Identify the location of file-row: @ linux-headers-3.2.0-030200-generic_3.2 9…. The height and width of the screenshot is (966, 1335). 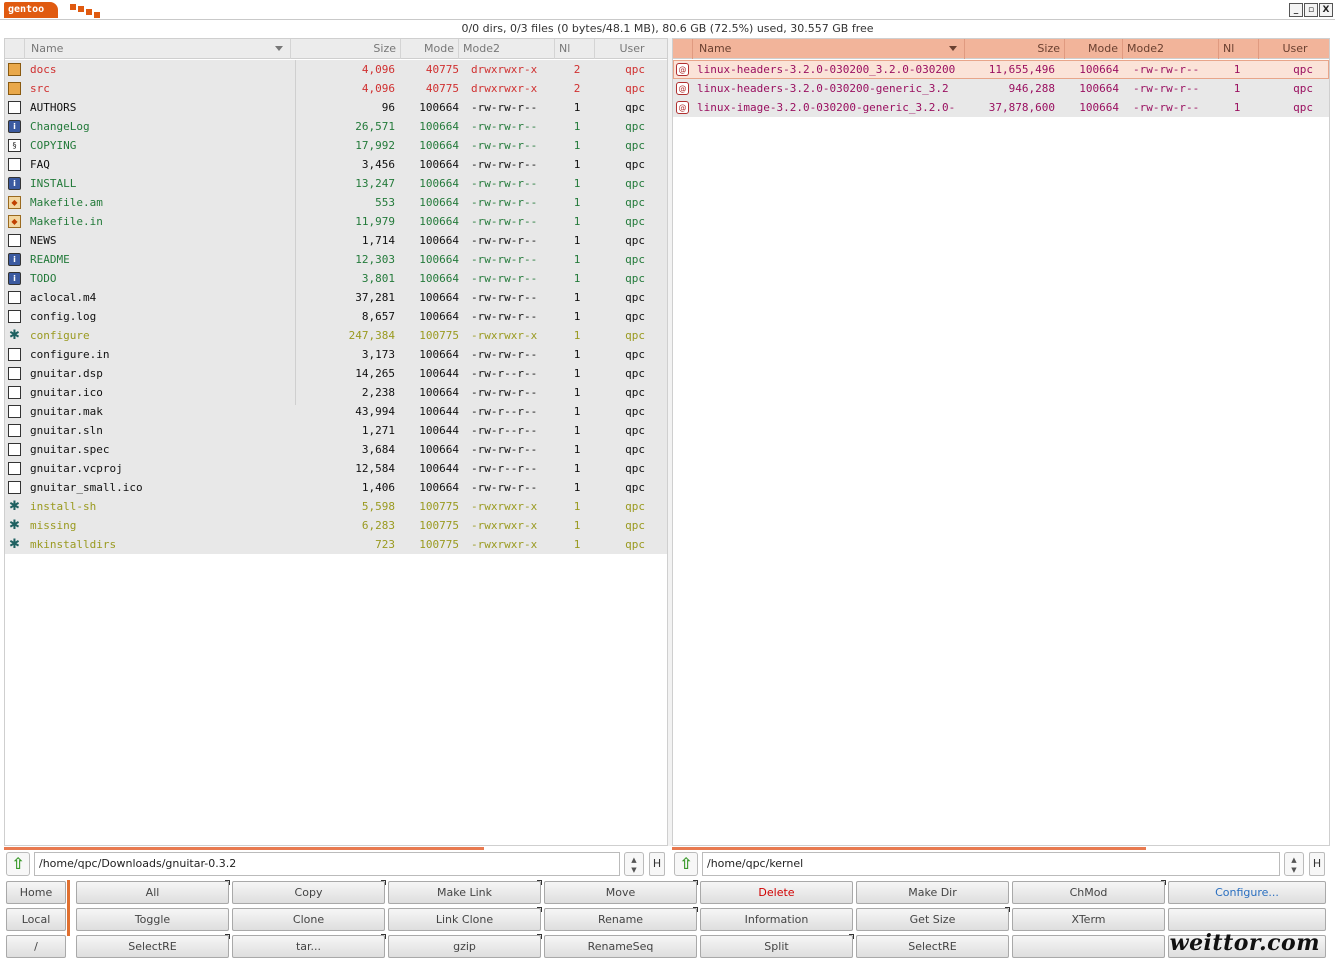
(1001, 88).